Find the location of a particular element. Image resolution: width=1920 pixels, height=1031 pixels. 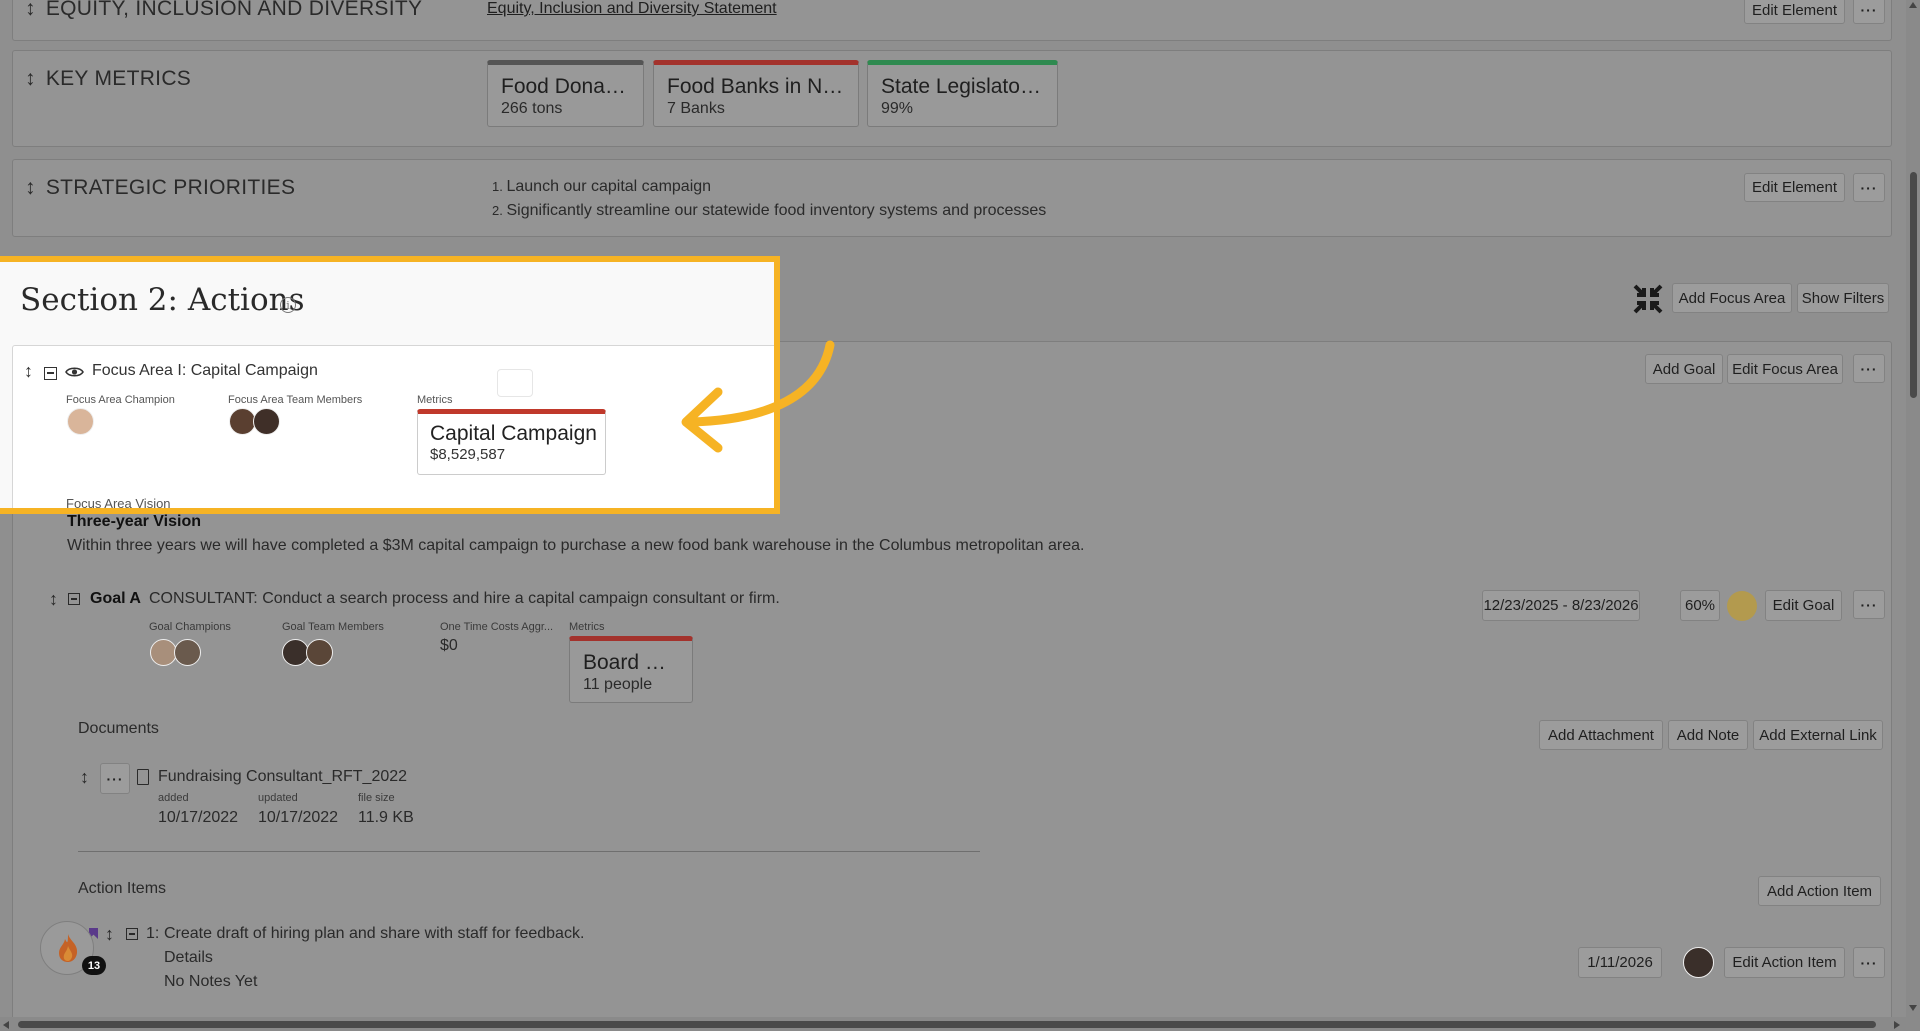

metric-tile-food-banks: Food Banks in Net... 7 Banks is located at coordinates (756, 93).